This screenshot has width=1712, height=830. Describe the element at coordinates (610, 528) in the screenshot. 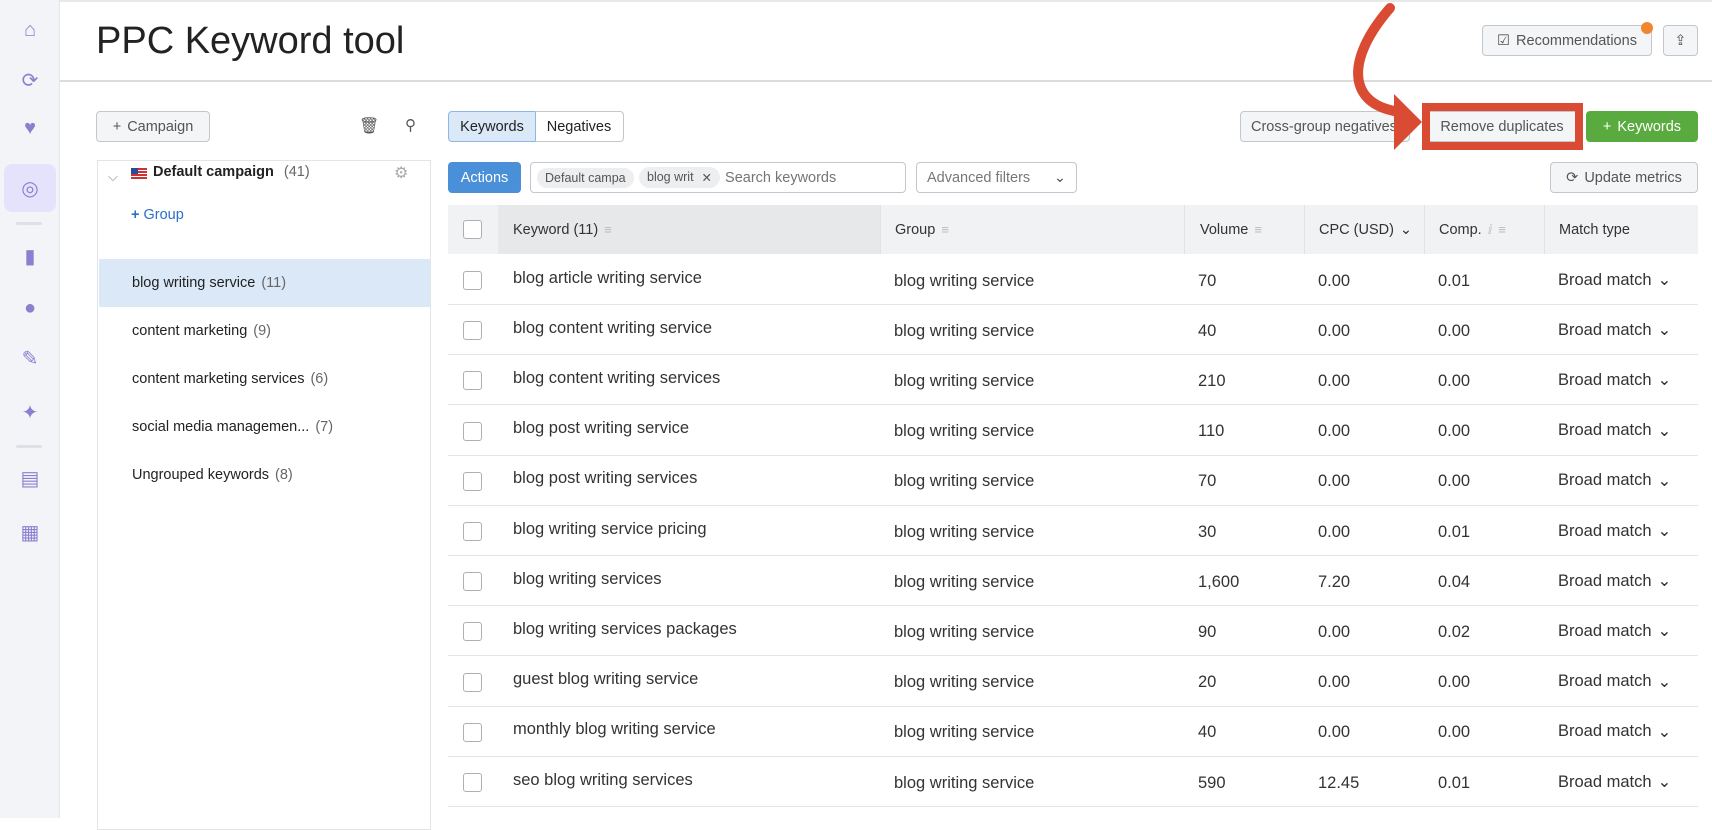

I see `cell-keyword: blog writing service pricing` at that location.